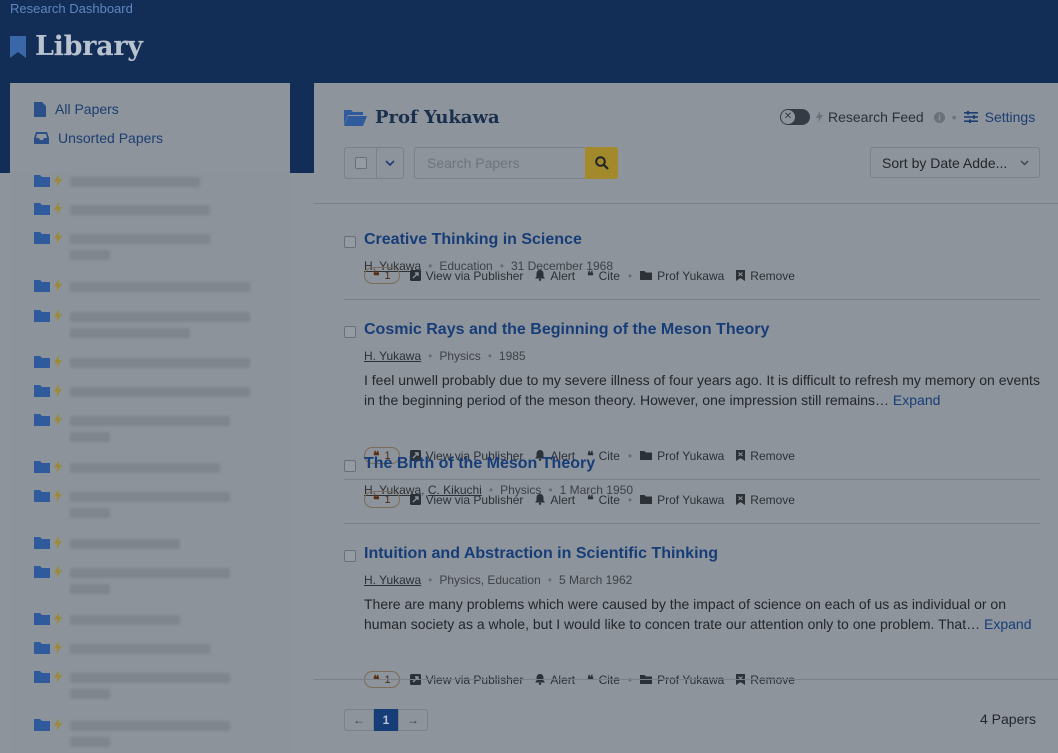 This screenshot has width=1058, height=753. Describe the element at coordinates (939, 117) in the screenshot. I see `info-icon` at that location.